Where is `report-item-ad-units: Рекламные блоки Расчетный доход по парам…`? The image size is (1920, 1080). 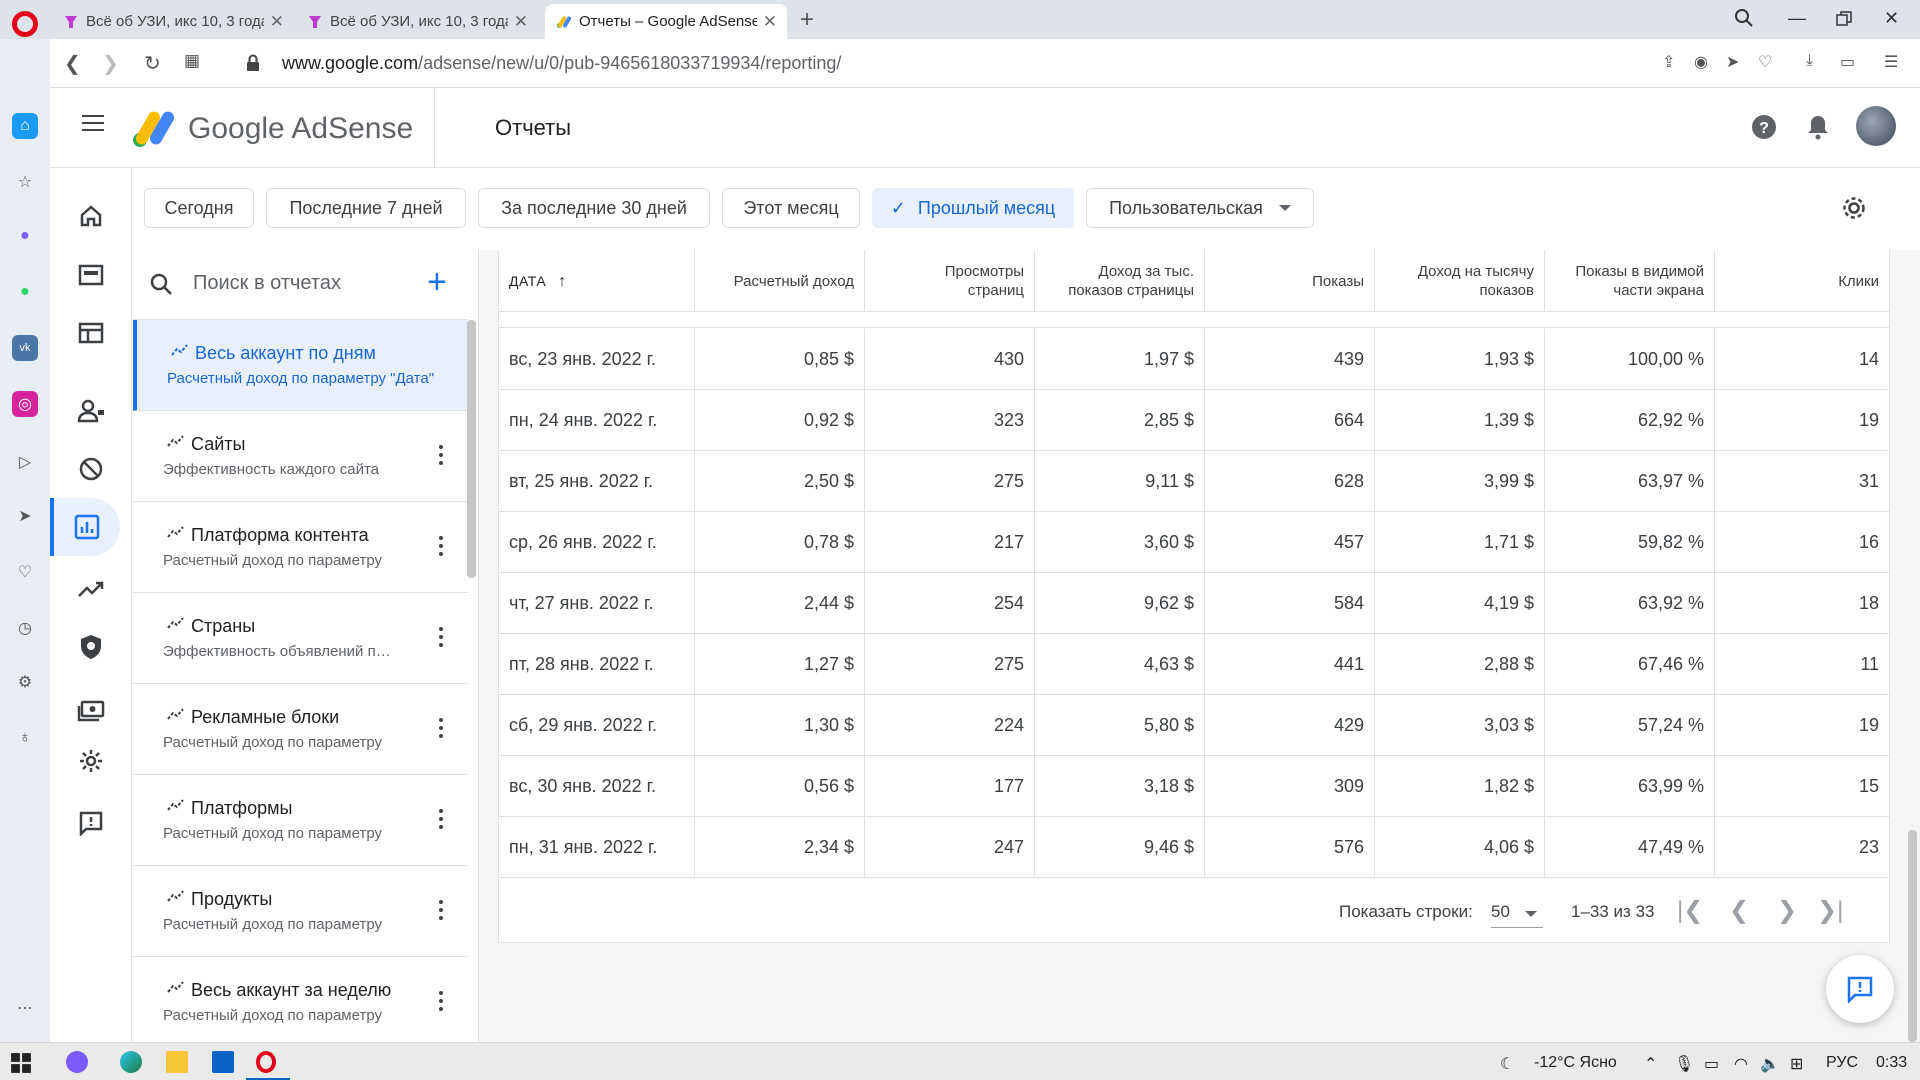 report-item-ad-units: Рекламные блоки Расчетный доход по парам… is located at coordinates (300, 729).